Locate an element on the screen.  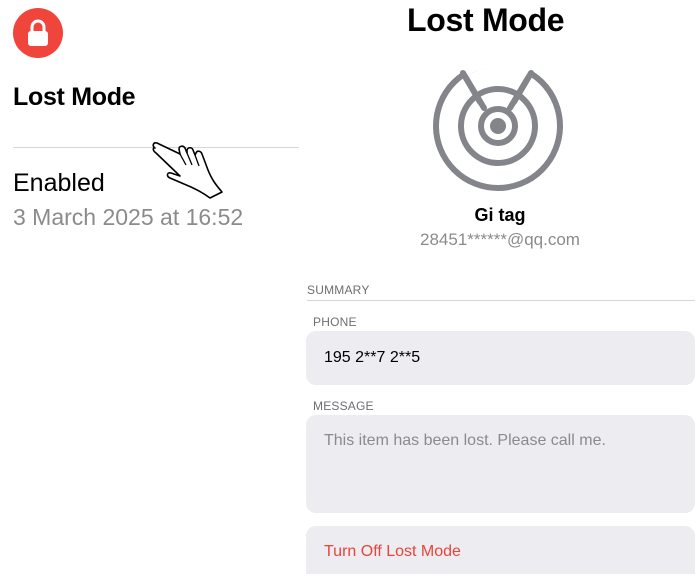
lost-mode-lock-icon is located at coordinates (38, 33).